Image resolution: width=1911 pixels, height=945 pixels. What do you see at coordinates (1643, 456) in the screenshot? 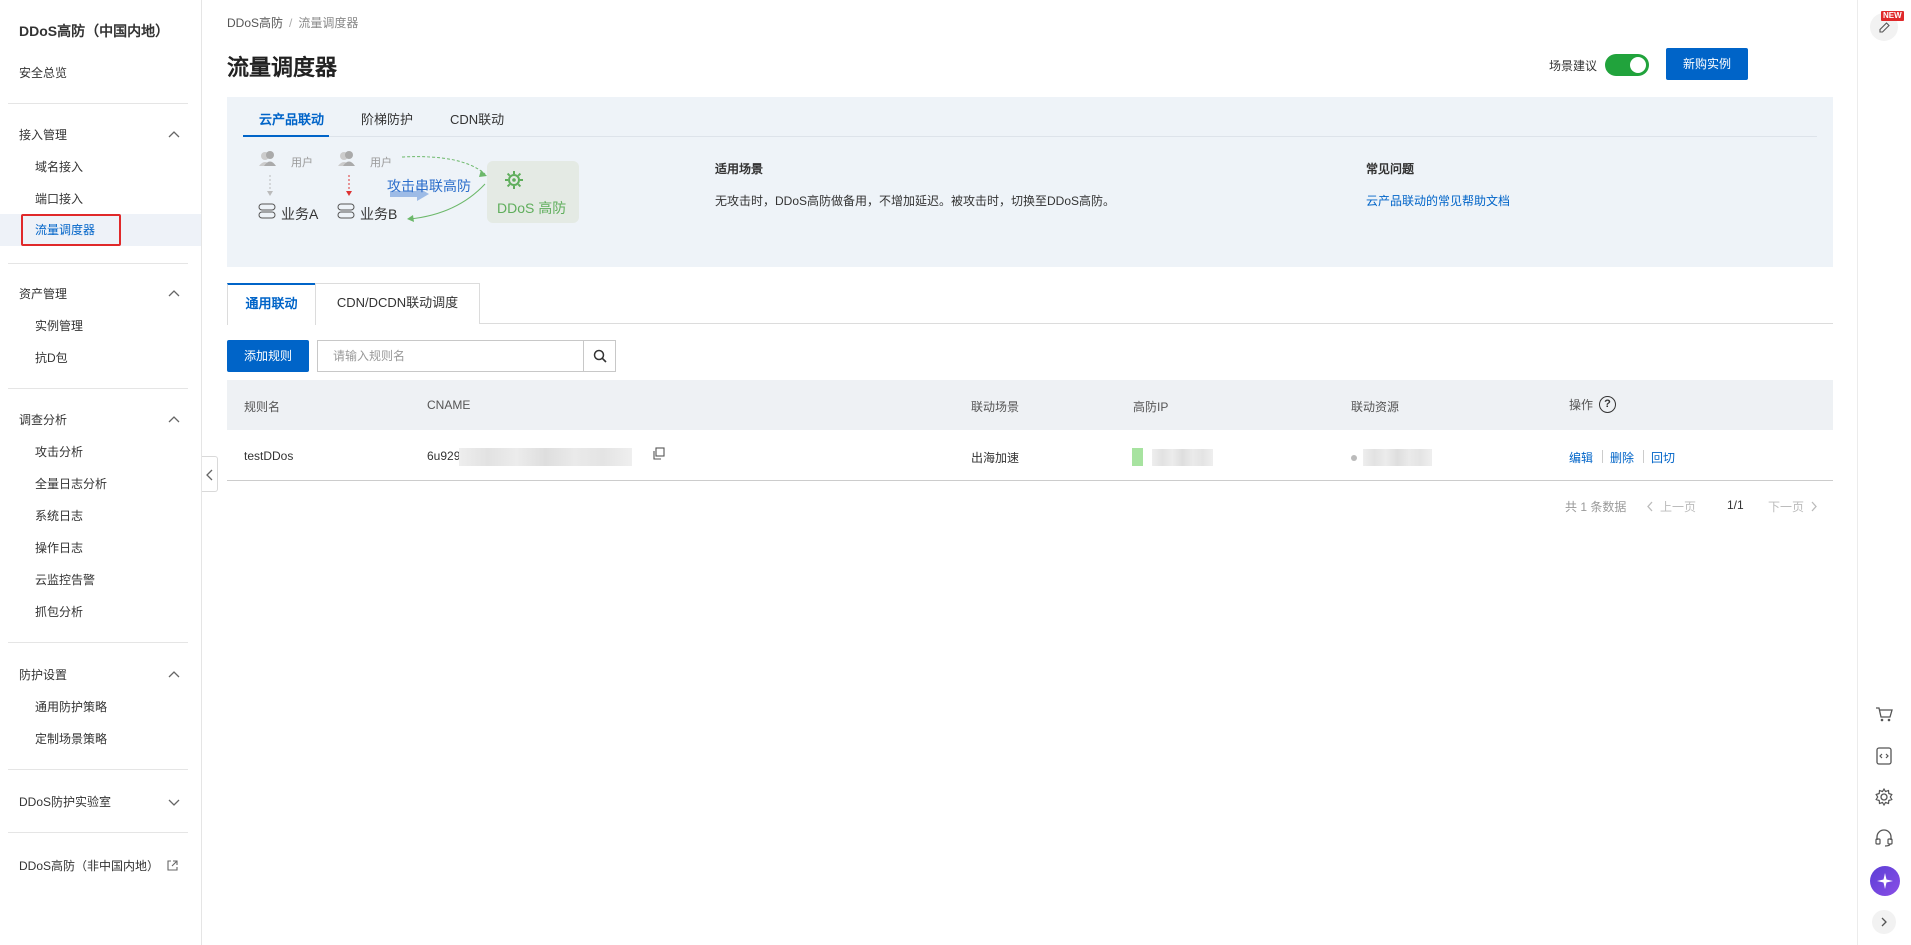
I see `action-separator` at bounding box center [1643, 456].